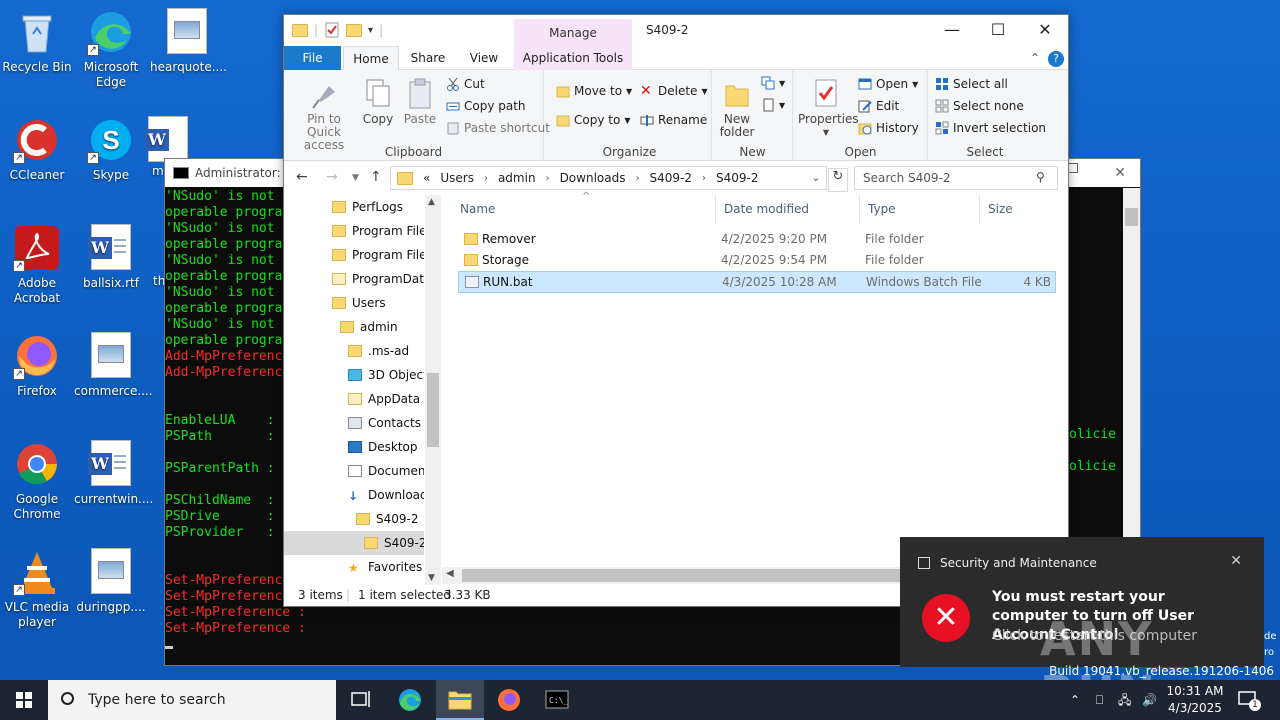 This screenshot has width=1280, height=720. I want to click on tab-file: File, so click(312, 58).